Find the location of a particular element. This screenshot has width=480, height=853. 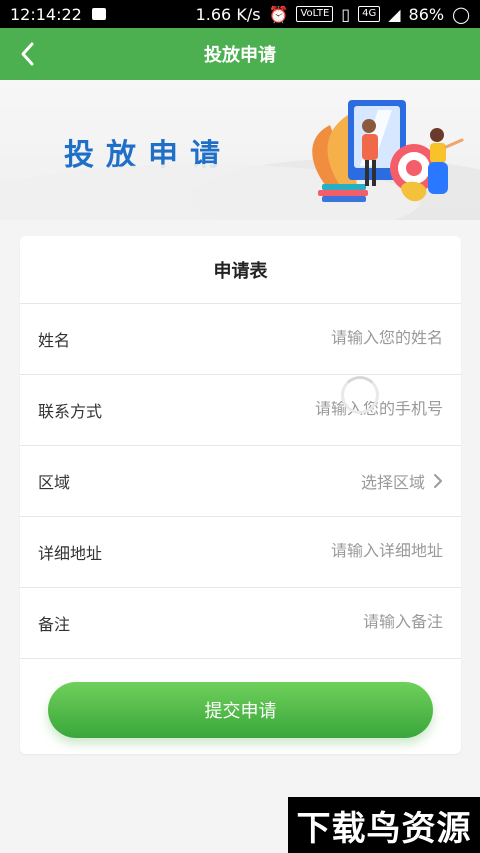

form-row-remark: 备注 is located at coordinates (240, 623).